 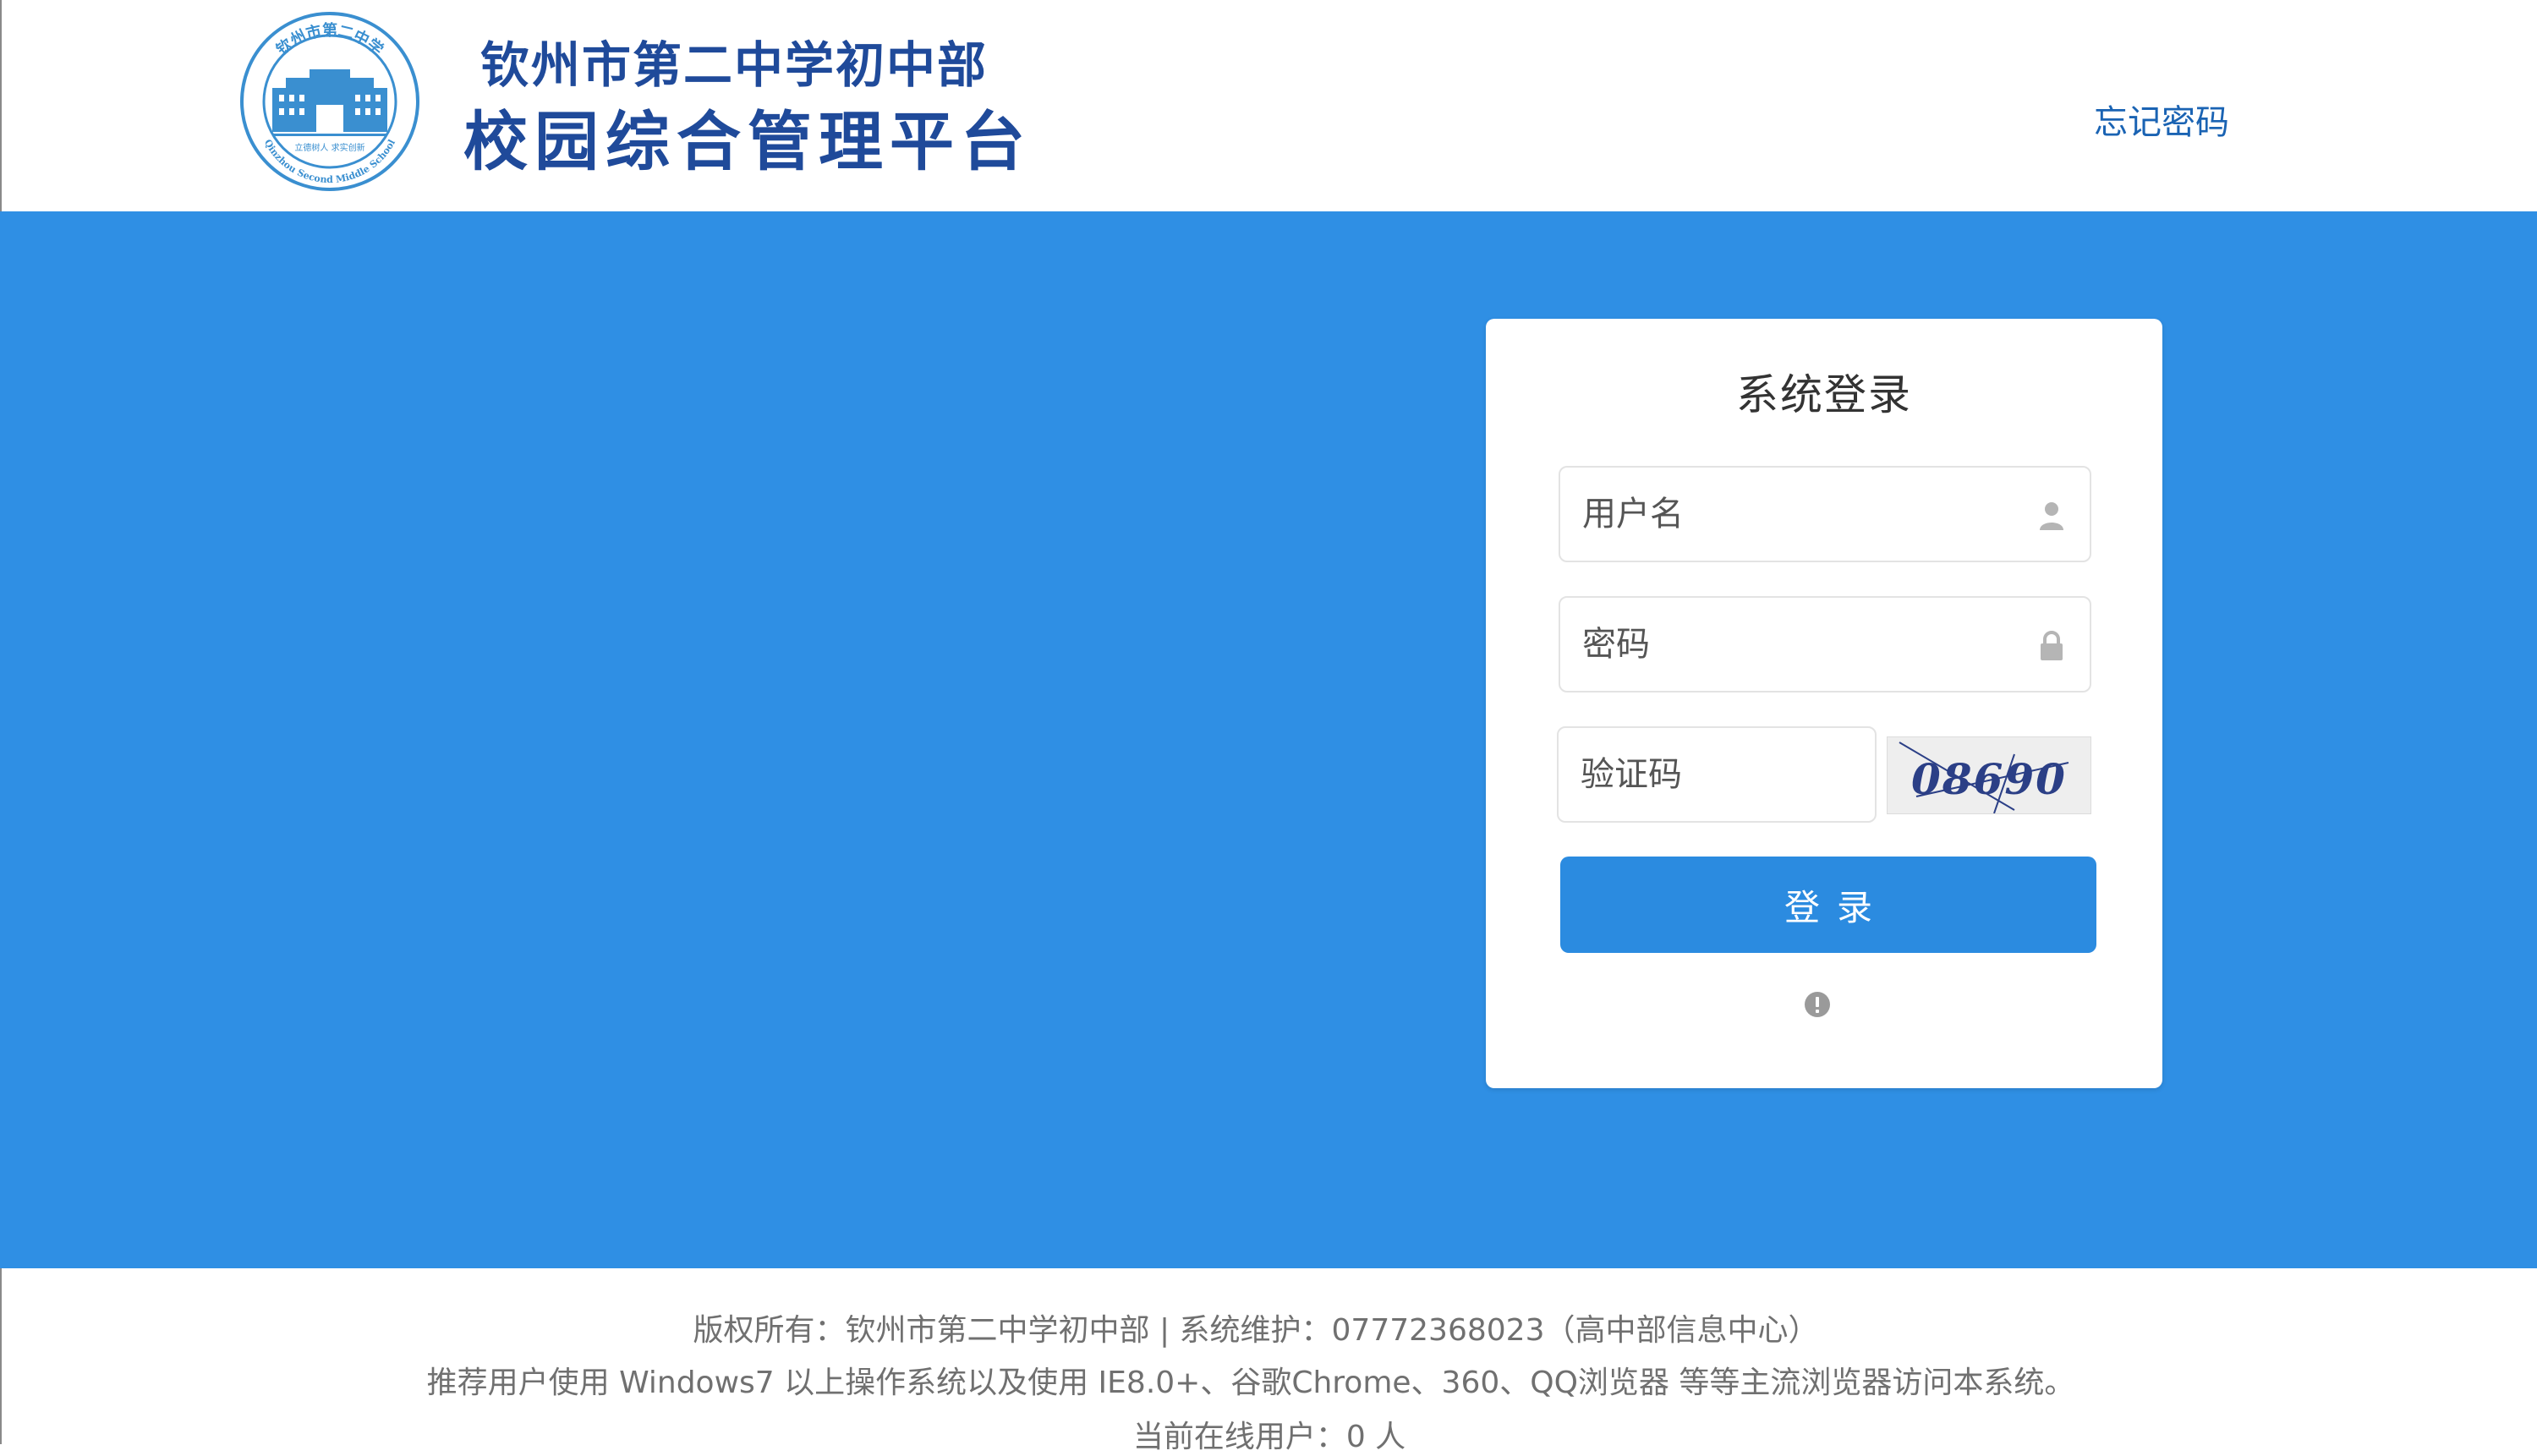 I want to click on platform-name: 校园综合管理平台, so click(x=747, y=142).